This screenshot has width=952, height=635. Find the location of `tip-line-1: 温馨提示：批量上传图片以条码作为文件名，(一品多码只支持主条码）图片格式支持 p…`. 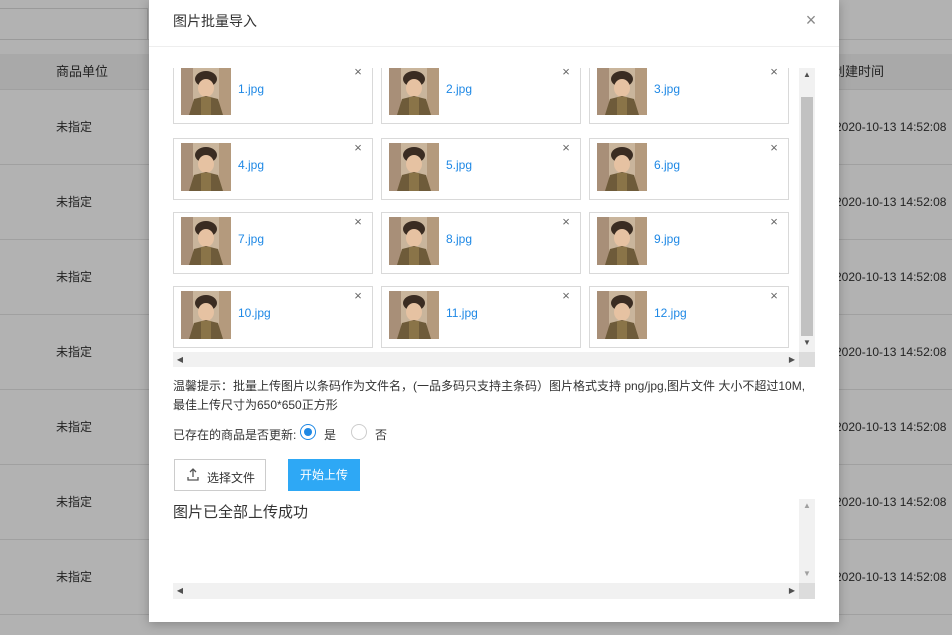

tip-line-1: 温馨提示：批量上传图片以条码作为文件名，(一品多码只支持主条码）图片格式支持 p… is located at coordinates (489, 386).